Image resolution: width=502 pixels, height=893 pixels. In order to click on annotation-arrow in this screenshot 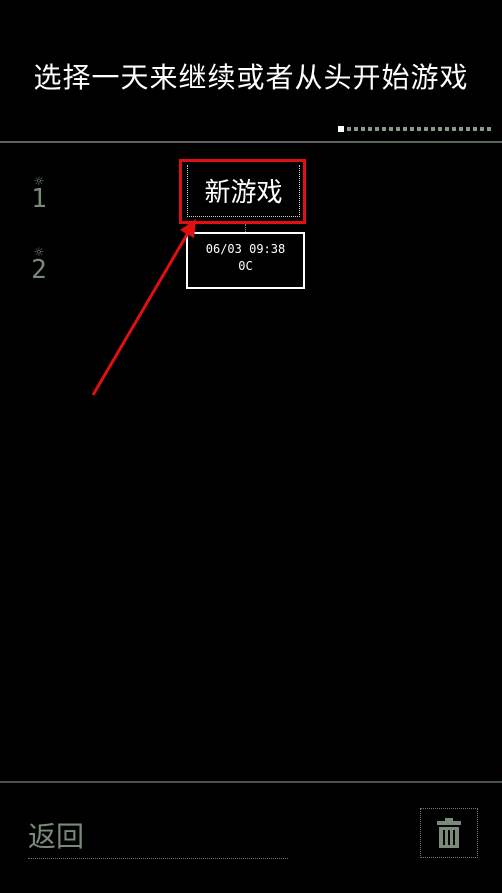, I will do `click(143, 307)`.